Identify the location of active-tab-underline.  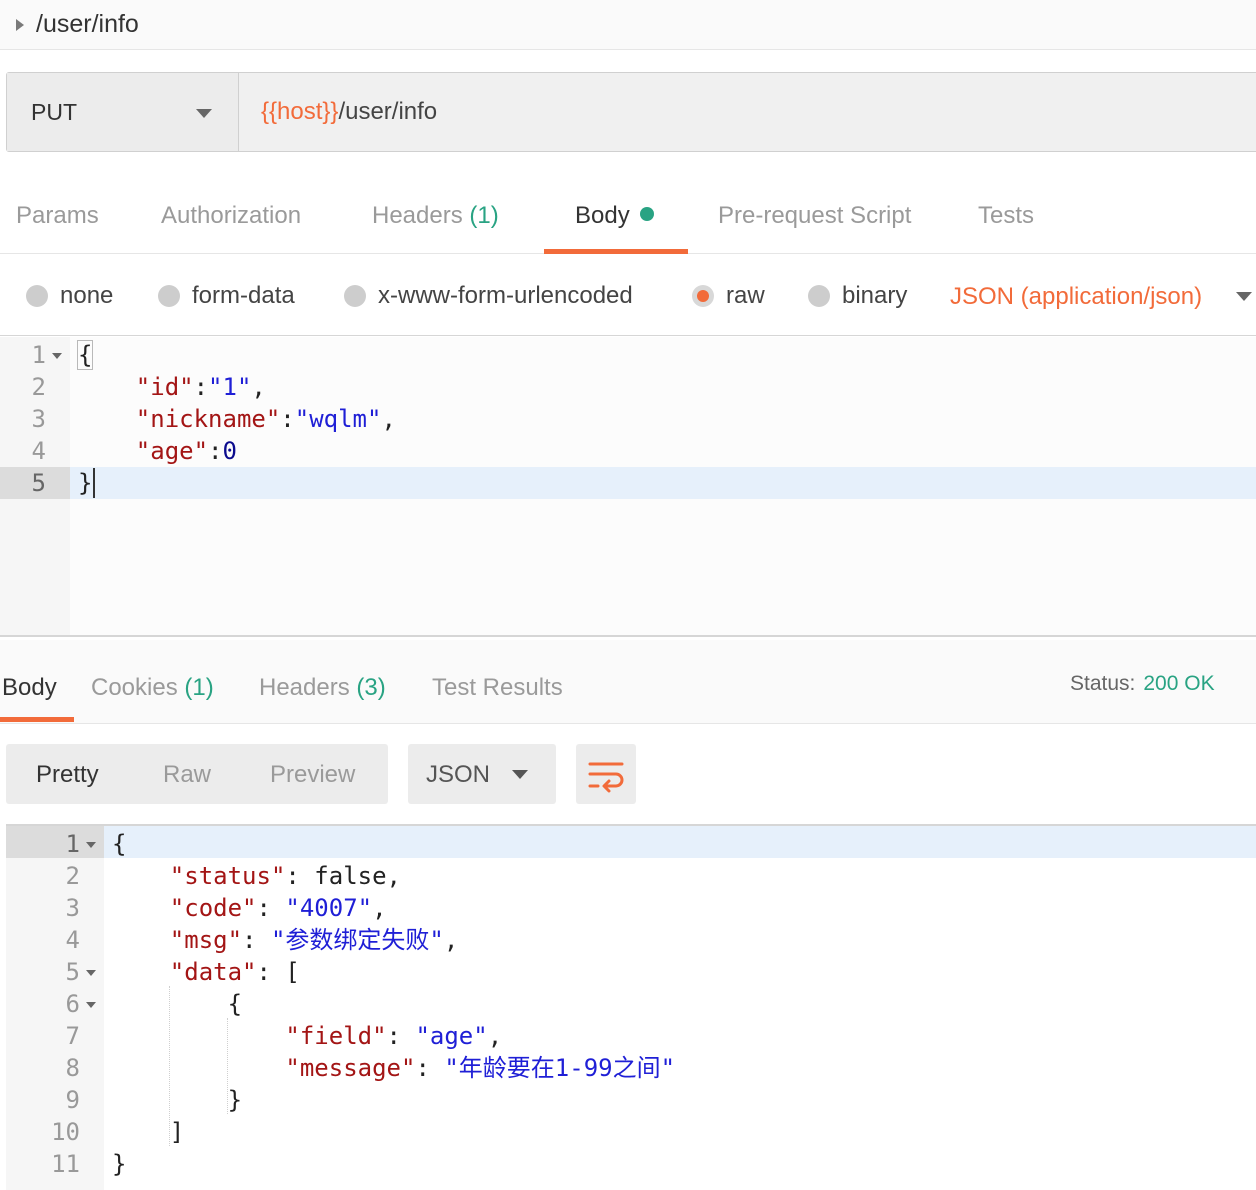
(616, 251).